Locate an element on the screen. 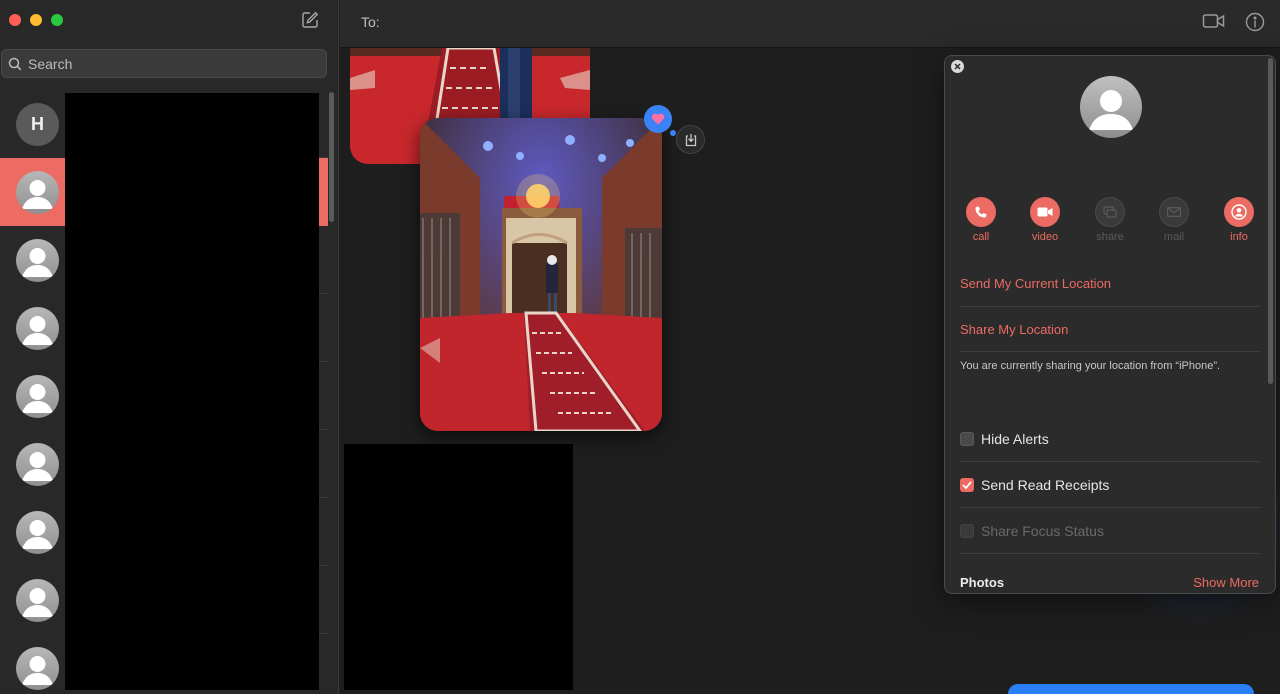 The image size is (1280, 694). call-action: call is located at coordinates (981, 220).